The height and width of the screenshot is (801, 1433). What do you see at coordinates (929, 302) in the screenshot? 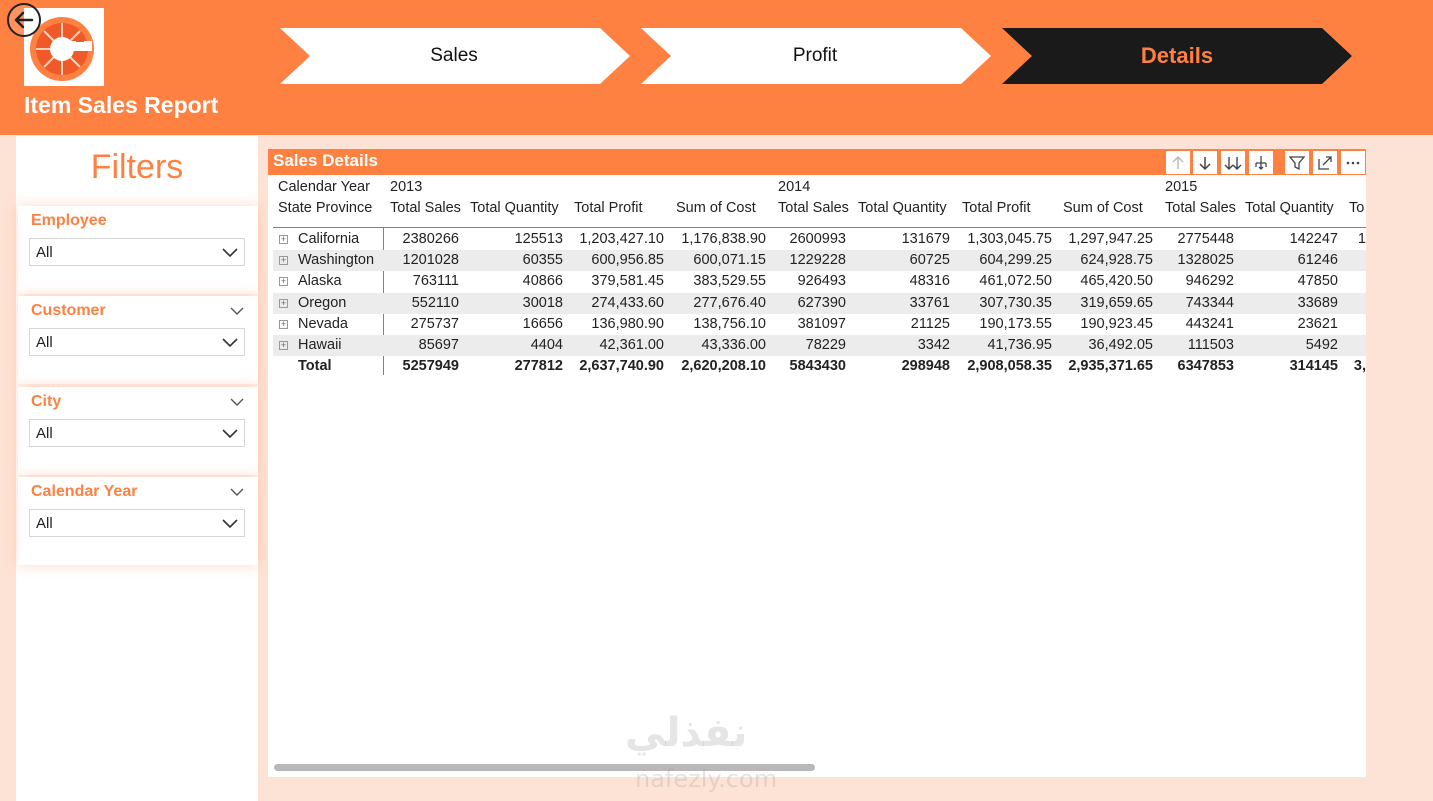
I see `table-cell: 33761` at bounding box center [929, 302].